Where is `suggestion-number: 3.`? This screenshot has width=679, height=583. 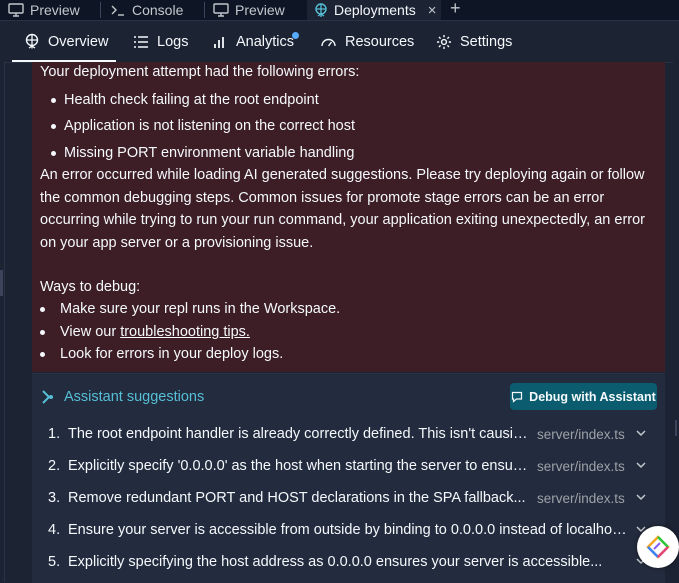
suggestion-number: 3. is located at coordinates (54, 498).